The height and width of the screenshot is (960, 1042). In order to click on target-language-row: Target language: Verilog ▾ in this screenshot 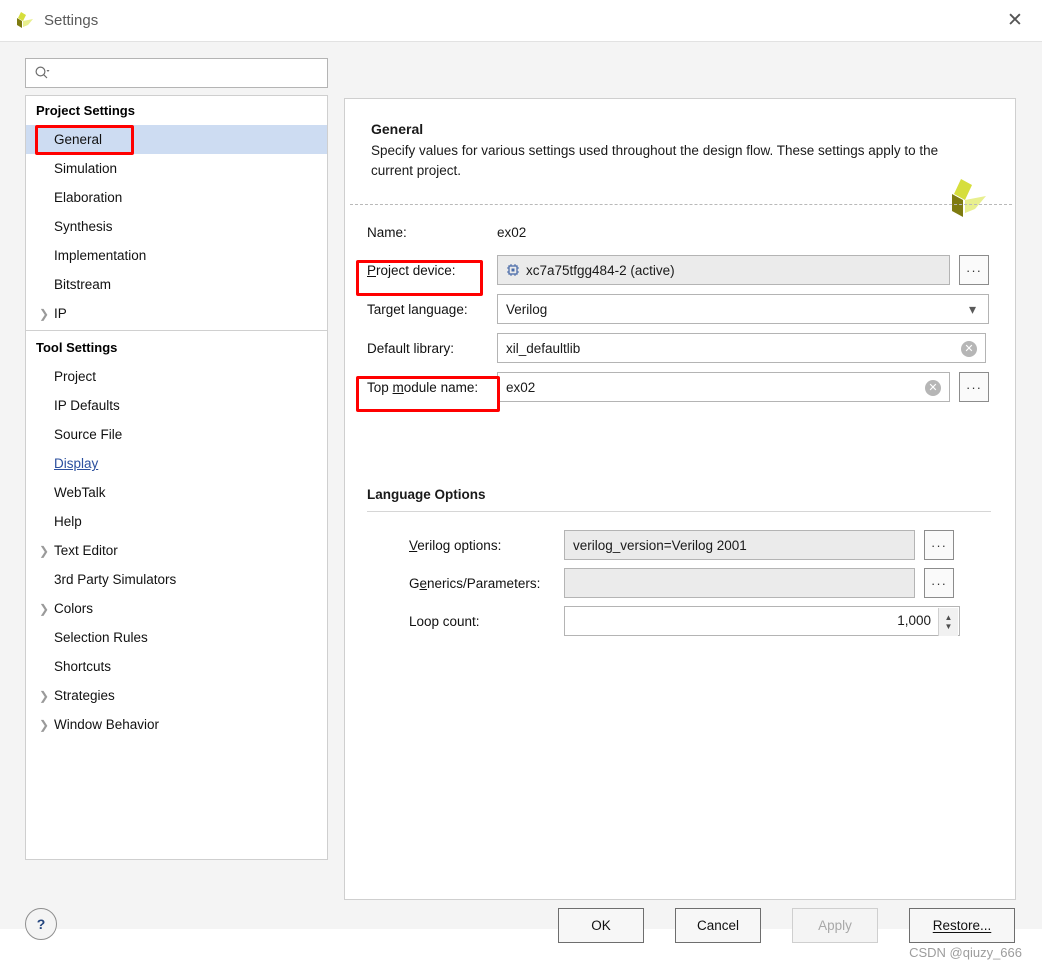, I will do `click(681, 309)`.